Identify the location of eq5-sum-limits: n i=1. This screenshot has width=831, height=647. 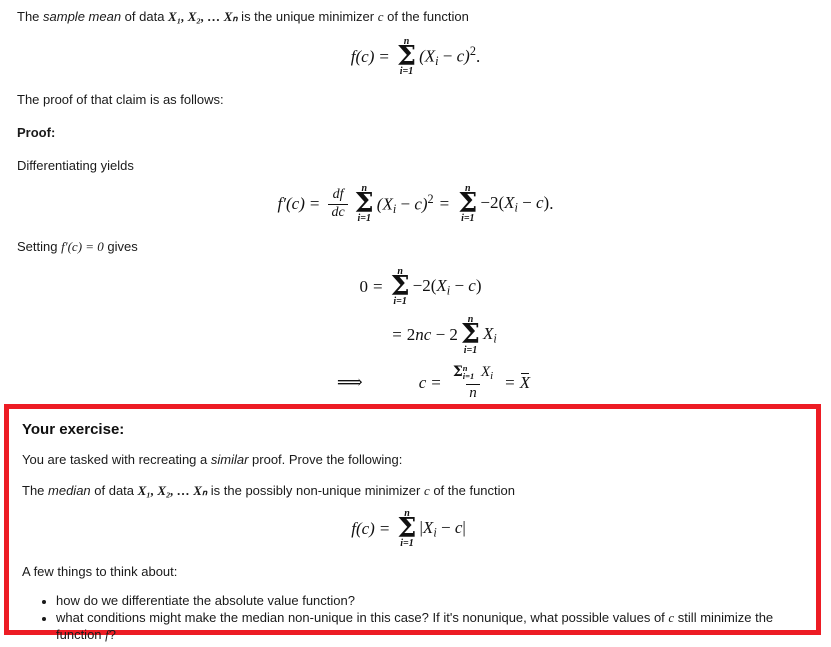
(468, 372).